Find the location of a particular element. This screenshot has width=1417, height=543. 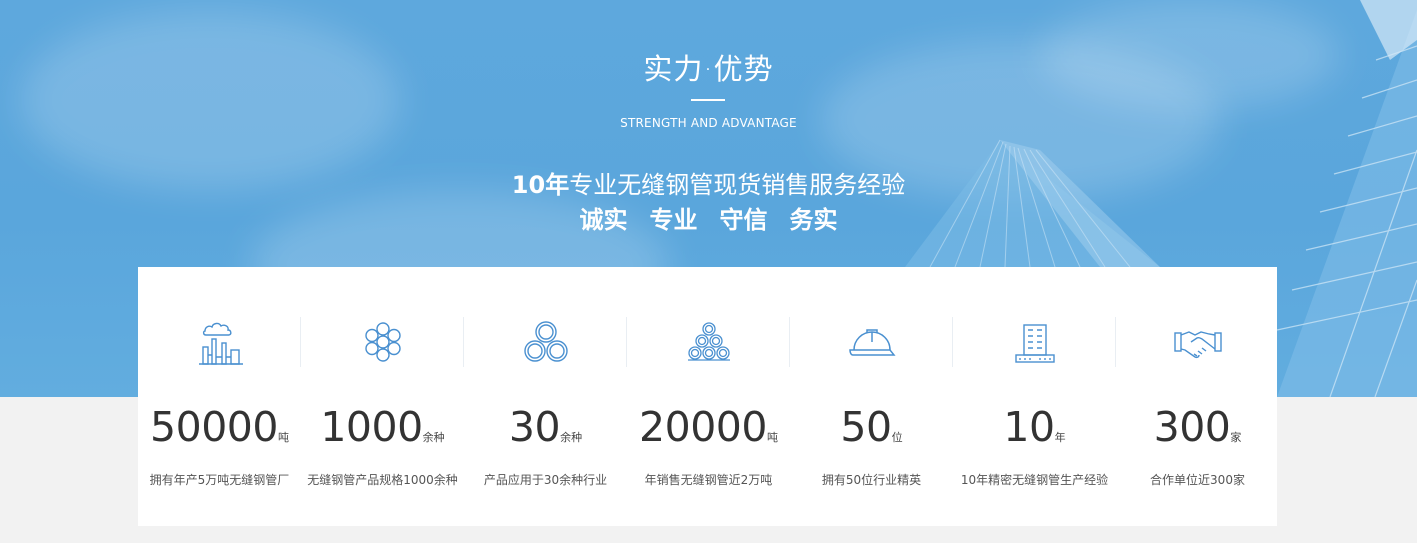

stat-caption: 产品应用于30余种行业 is located at coordinates (545, 480).